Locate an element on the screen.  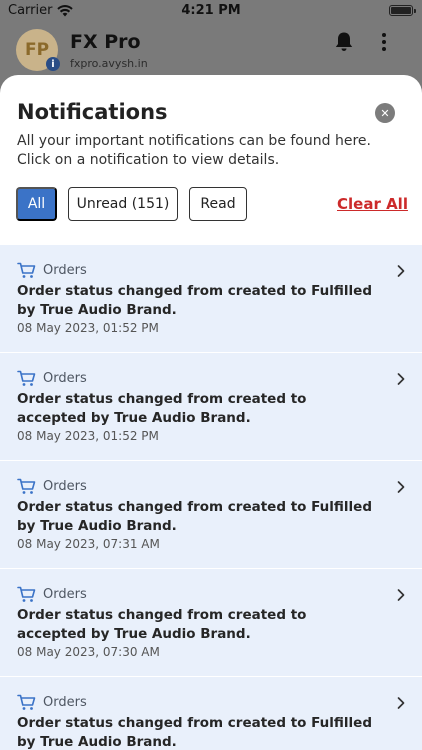
clock: 4:21 PM is located at coordinates (211, 10).